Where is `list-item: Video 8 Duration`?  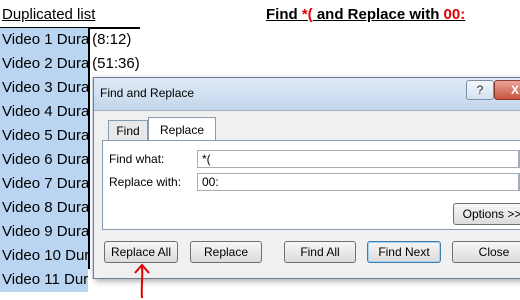 list-item: Video 8 Duration is located at coordinates (44, 208).